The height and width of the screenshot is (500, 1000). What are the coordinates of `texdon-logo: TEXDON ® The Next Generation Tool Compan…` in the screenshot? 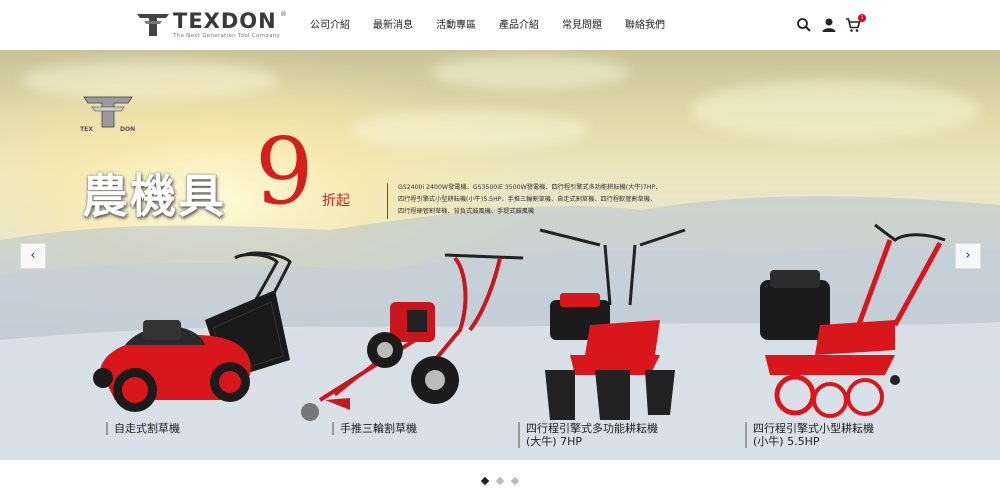 It's located at (215, 25).